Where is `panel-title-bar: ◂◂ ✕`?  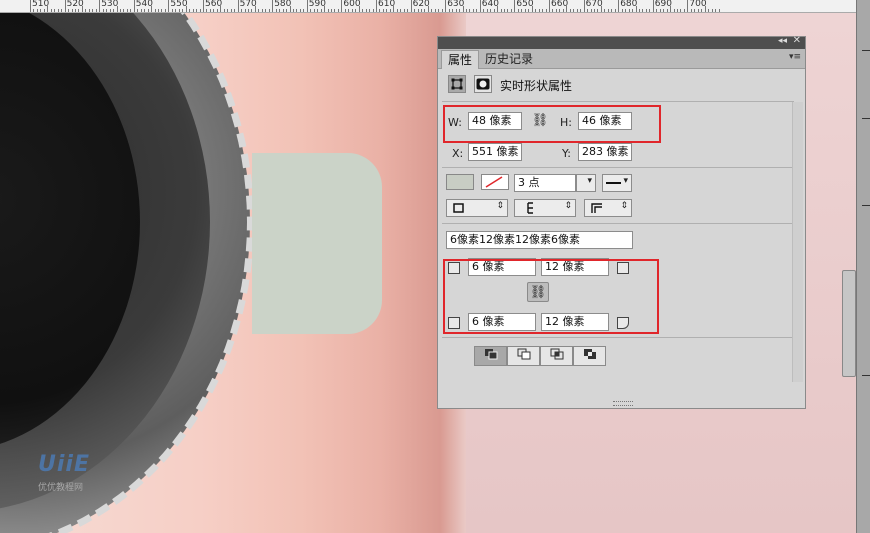 panel-title-bar: ◂◂ ✕ is located at coordinates (621, 42).